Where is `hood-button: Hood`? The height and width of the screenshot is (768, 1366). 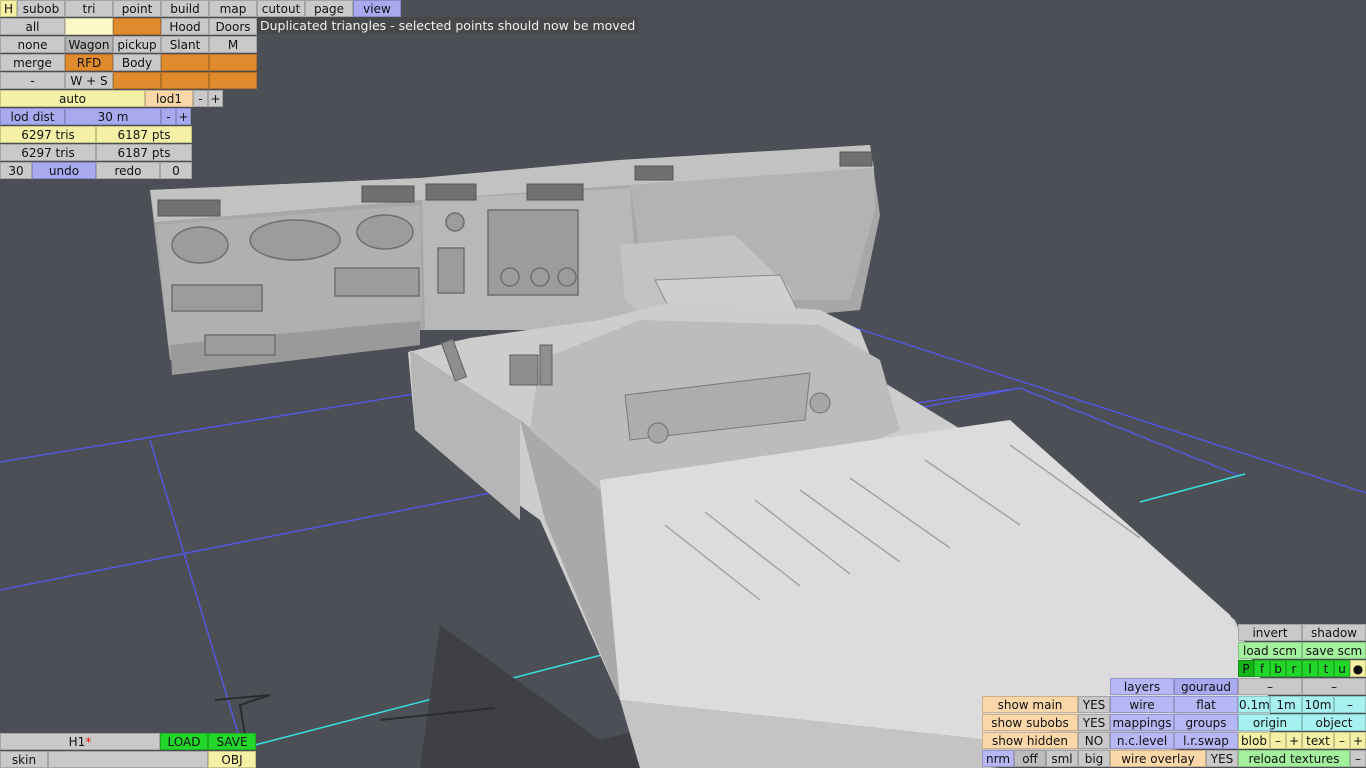 hood-button: Hood is located at coordinates (185, 26).